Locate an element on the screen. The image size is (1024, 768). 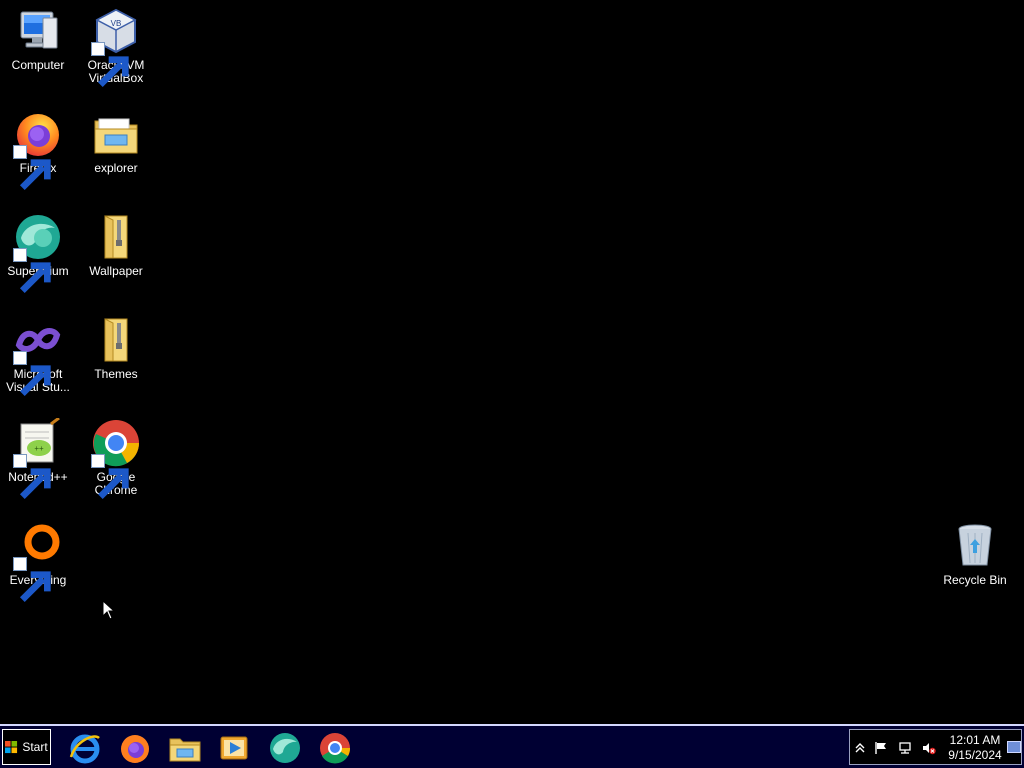
desktop-icon-wallpaper: Wallpaper is located at coordinates (116, 245).